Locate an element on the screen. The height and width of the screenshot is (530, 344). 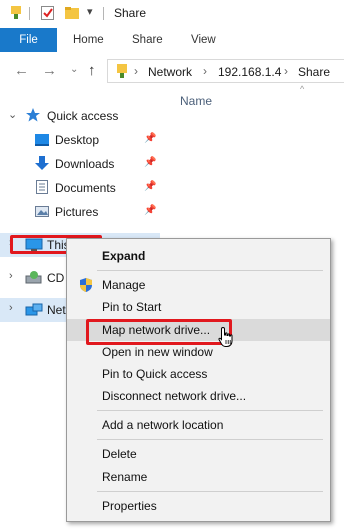
nav-item-documents: Documents 📌 is located at coordinates (80, 188).